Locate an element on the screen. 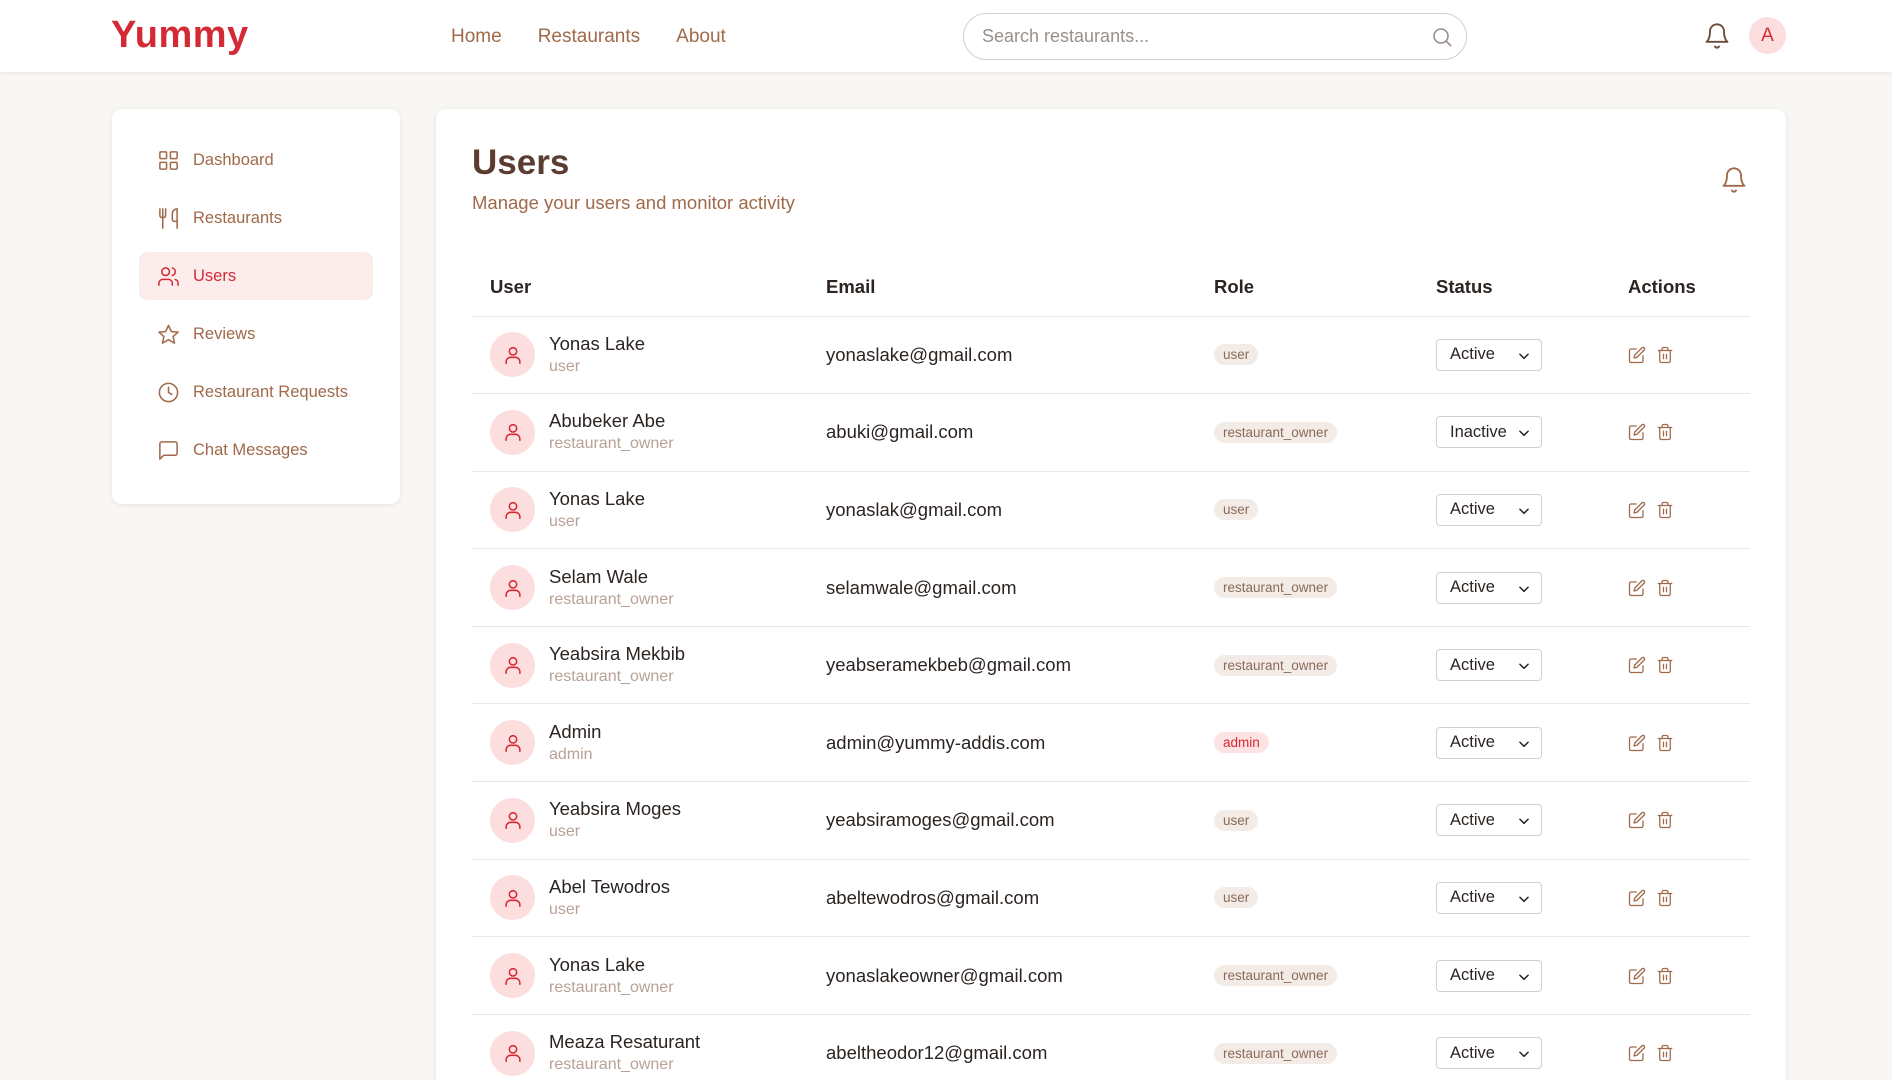 The image size is (1892, 1080). user-name: Selam Wale is located at coordinates (599, 576).